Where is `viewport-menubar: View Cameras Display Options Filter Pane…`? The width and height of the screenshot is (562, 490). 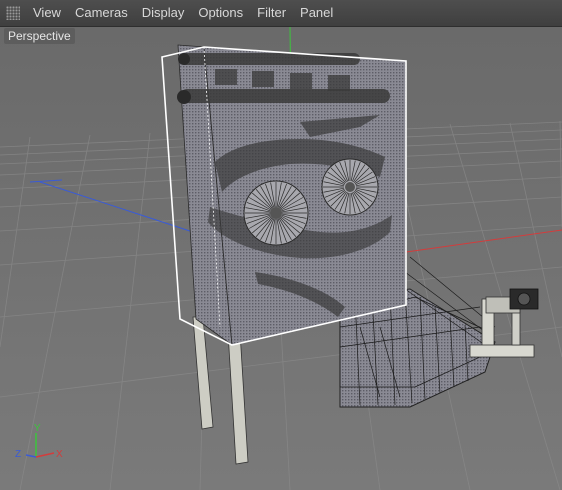
viewport-menubar: View Cameras Display Options Filter Pane… is located at coordinates (281, 13).